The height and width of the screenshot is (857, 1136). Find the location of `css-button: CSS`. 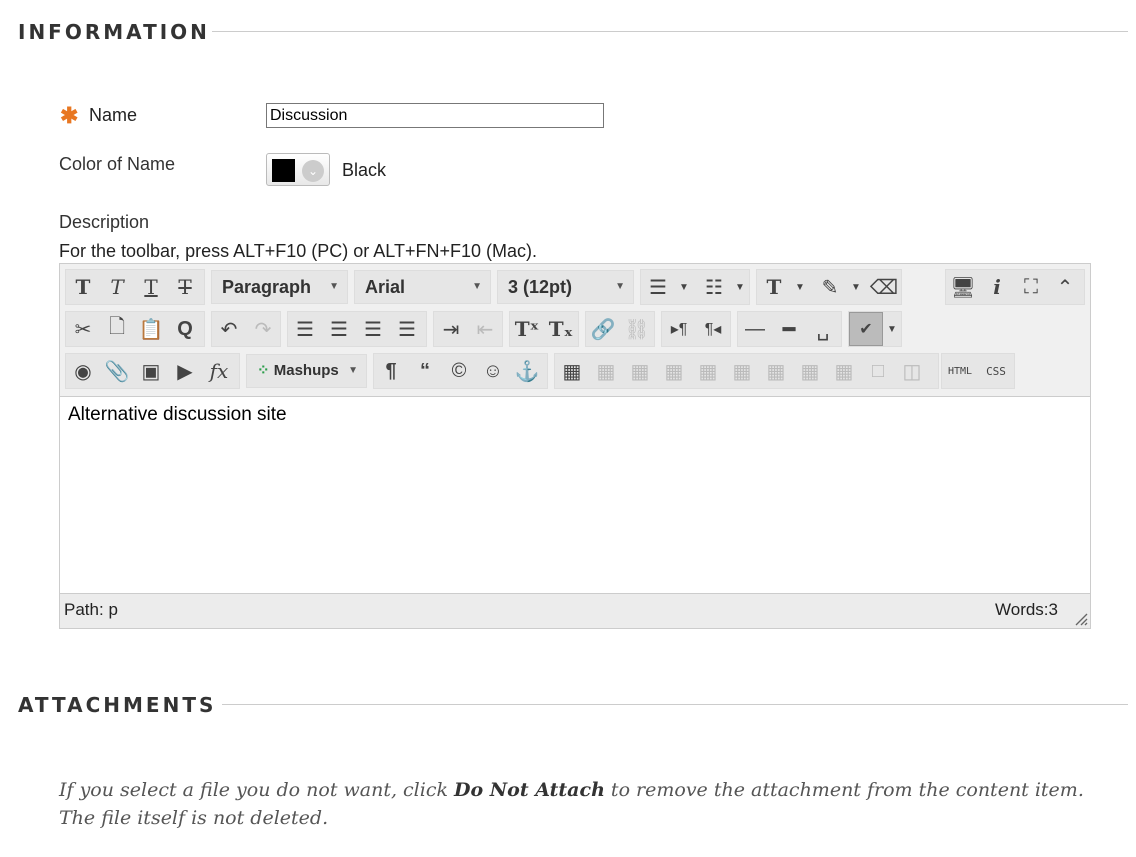

css-button: CSS is located at coordinates (996, 371).